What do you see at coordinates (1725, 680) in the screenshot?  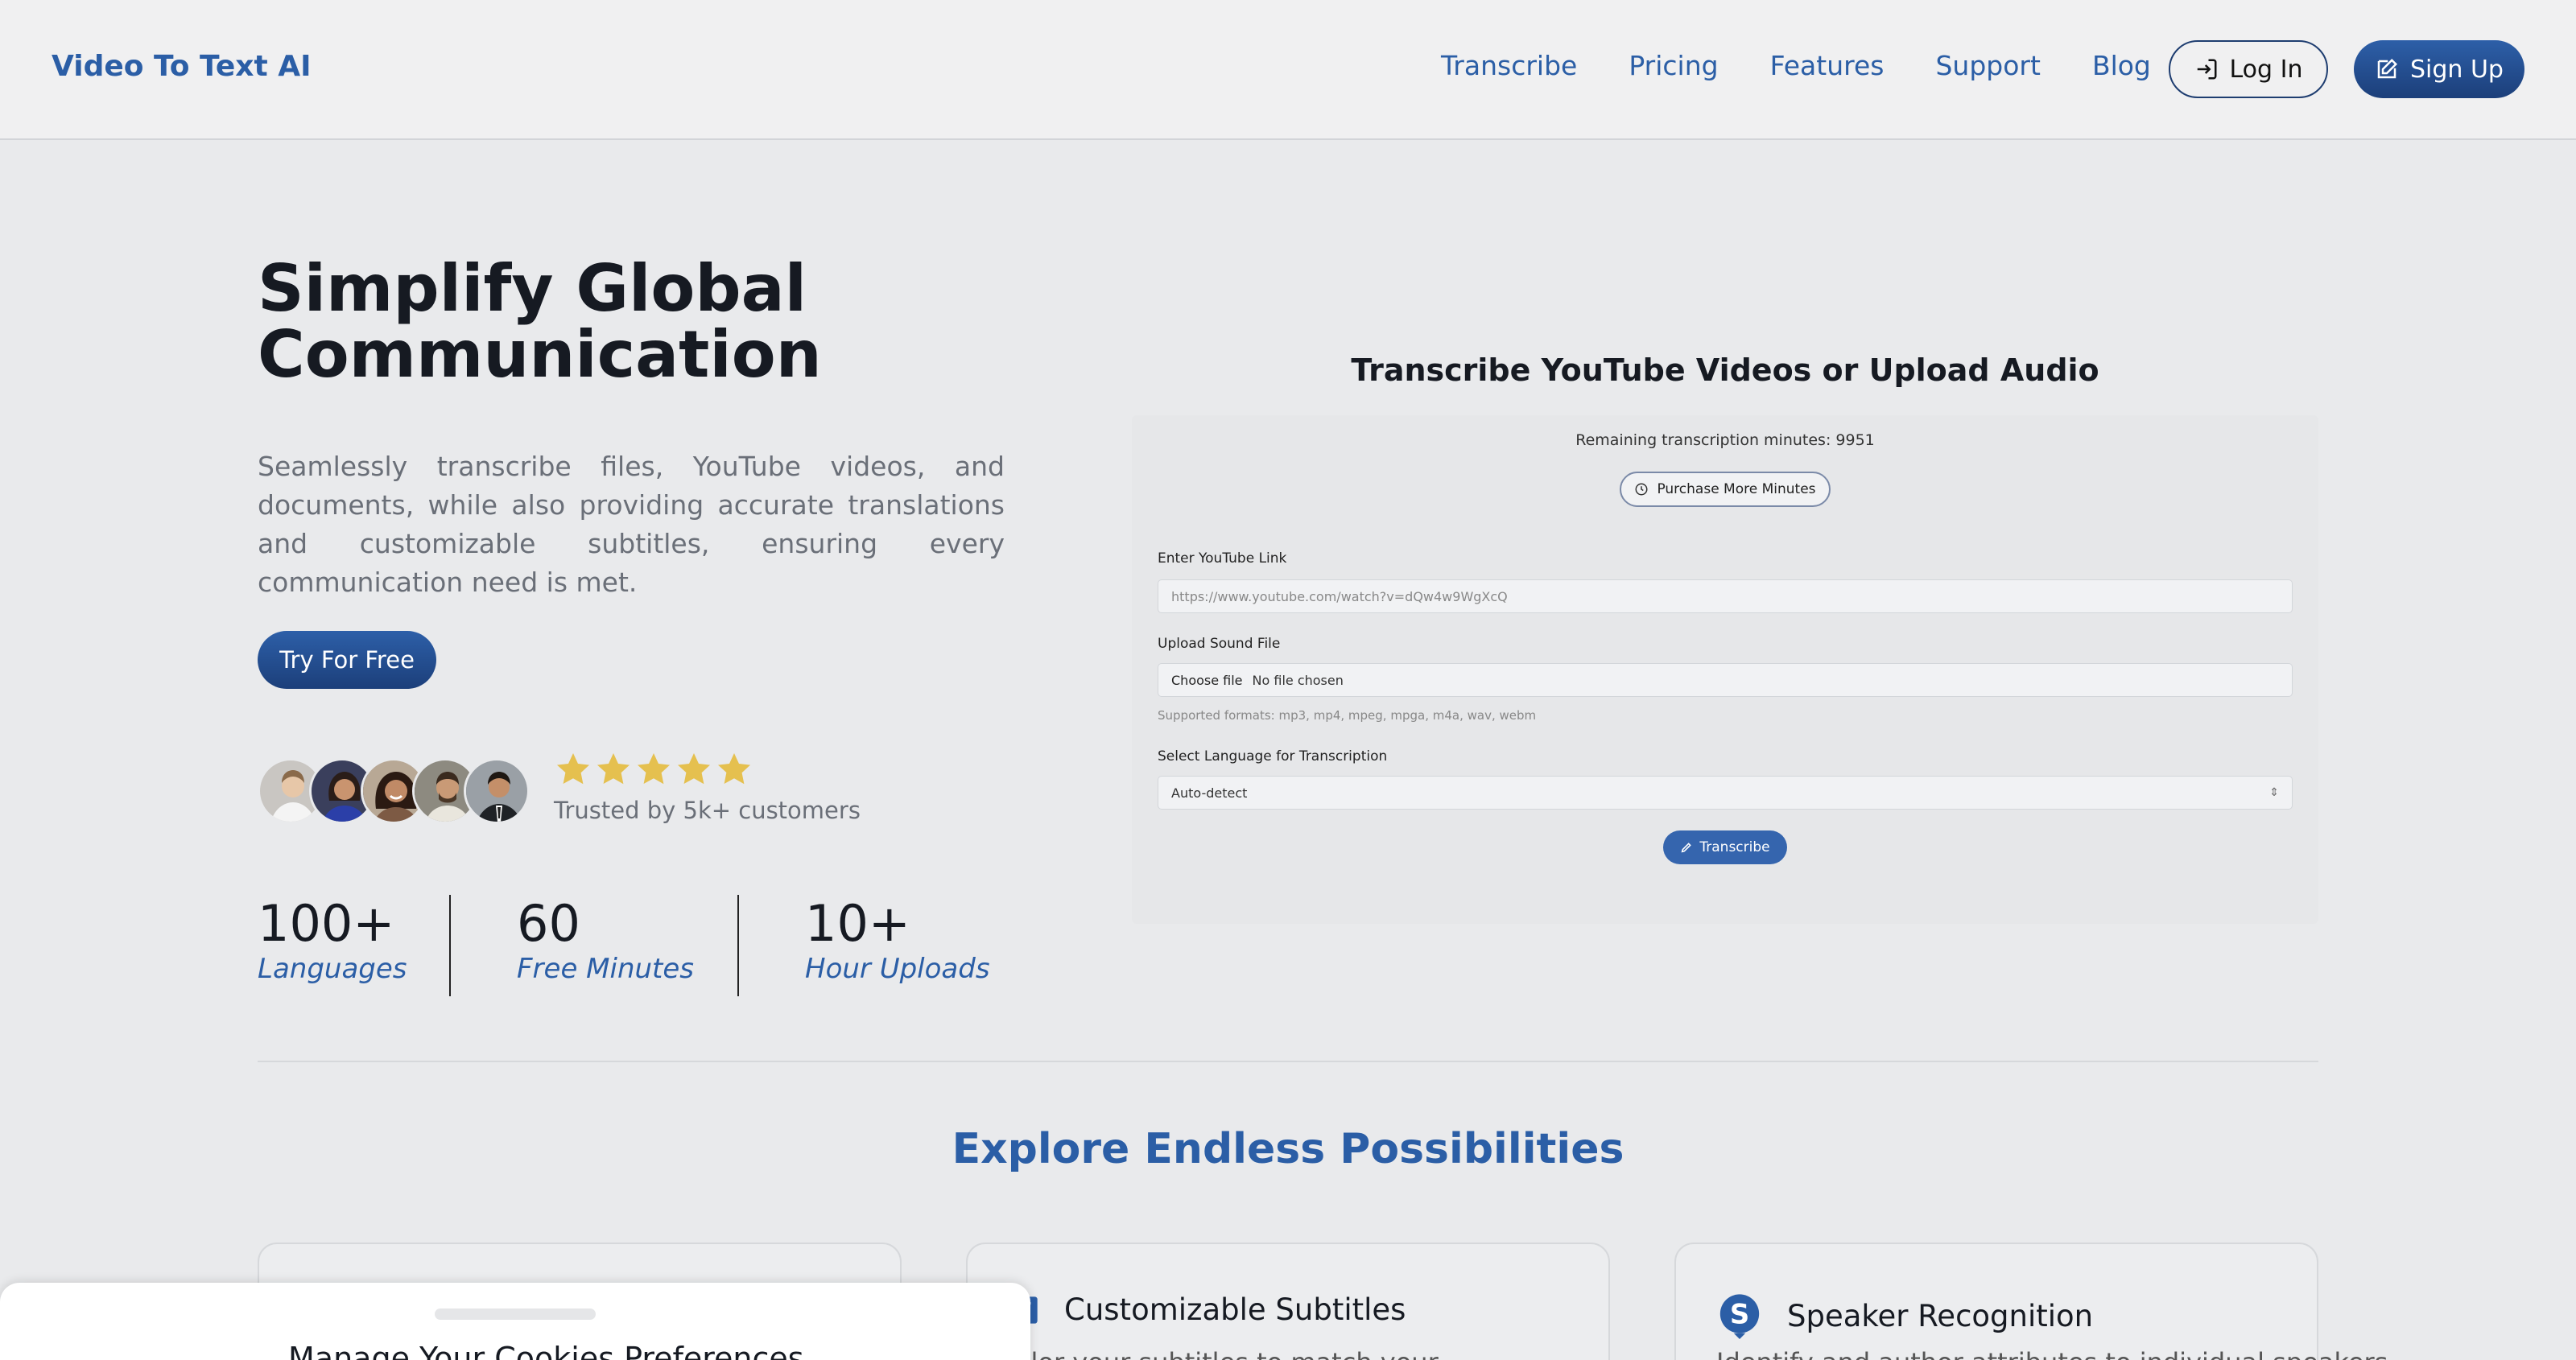 I see `file-upload-input: Choose file No file chosen` at bounding box center [1725, 680].